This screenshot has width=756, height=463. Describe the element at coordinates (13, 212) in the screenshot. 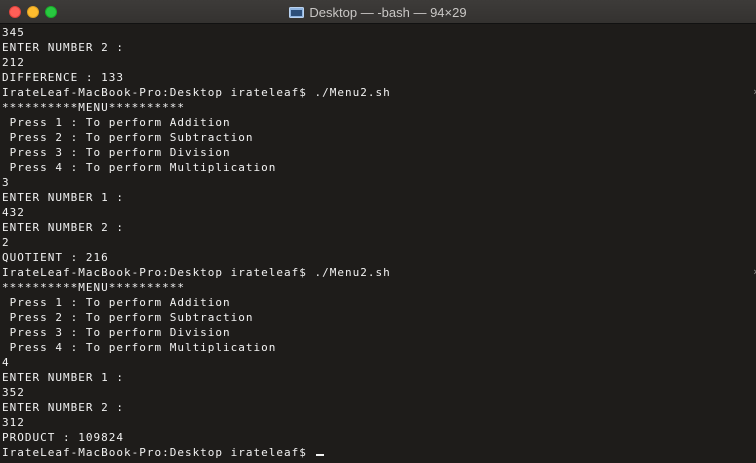

I see `terminal-line: 432` at that location.